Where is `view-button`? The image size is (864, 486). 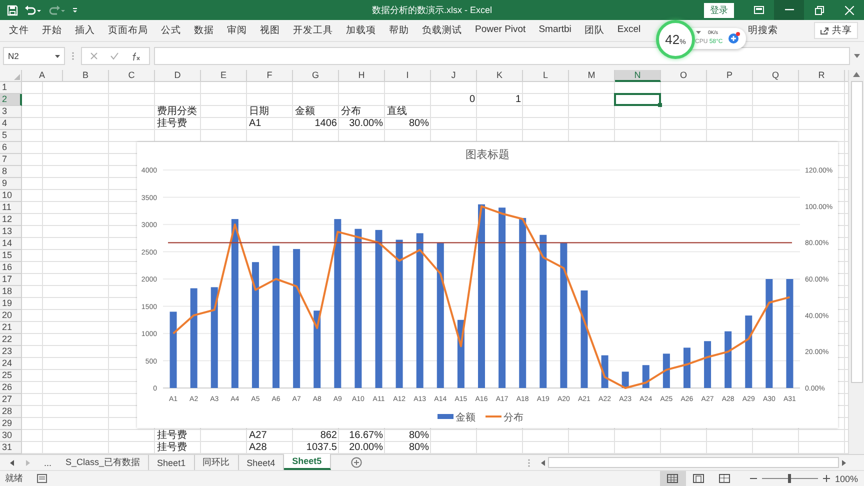 view-button is located at coordinates (673, 478).